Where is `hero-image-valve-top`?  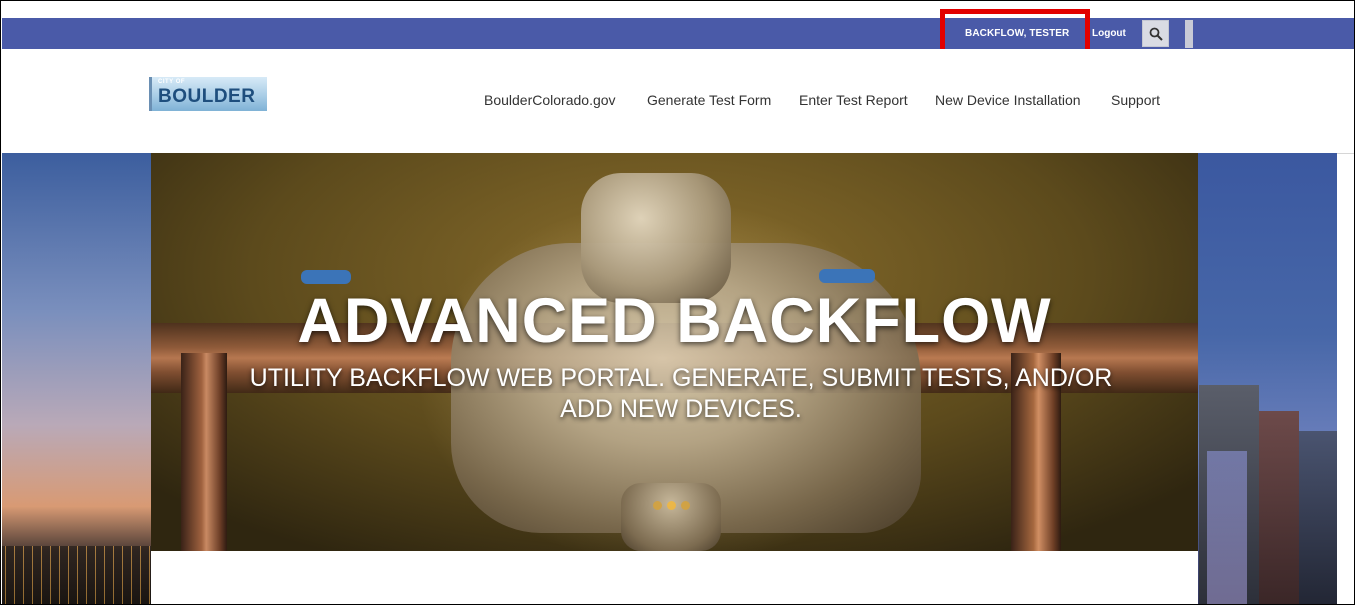
hero-image-valve-top is located at coordinates (656, 238).